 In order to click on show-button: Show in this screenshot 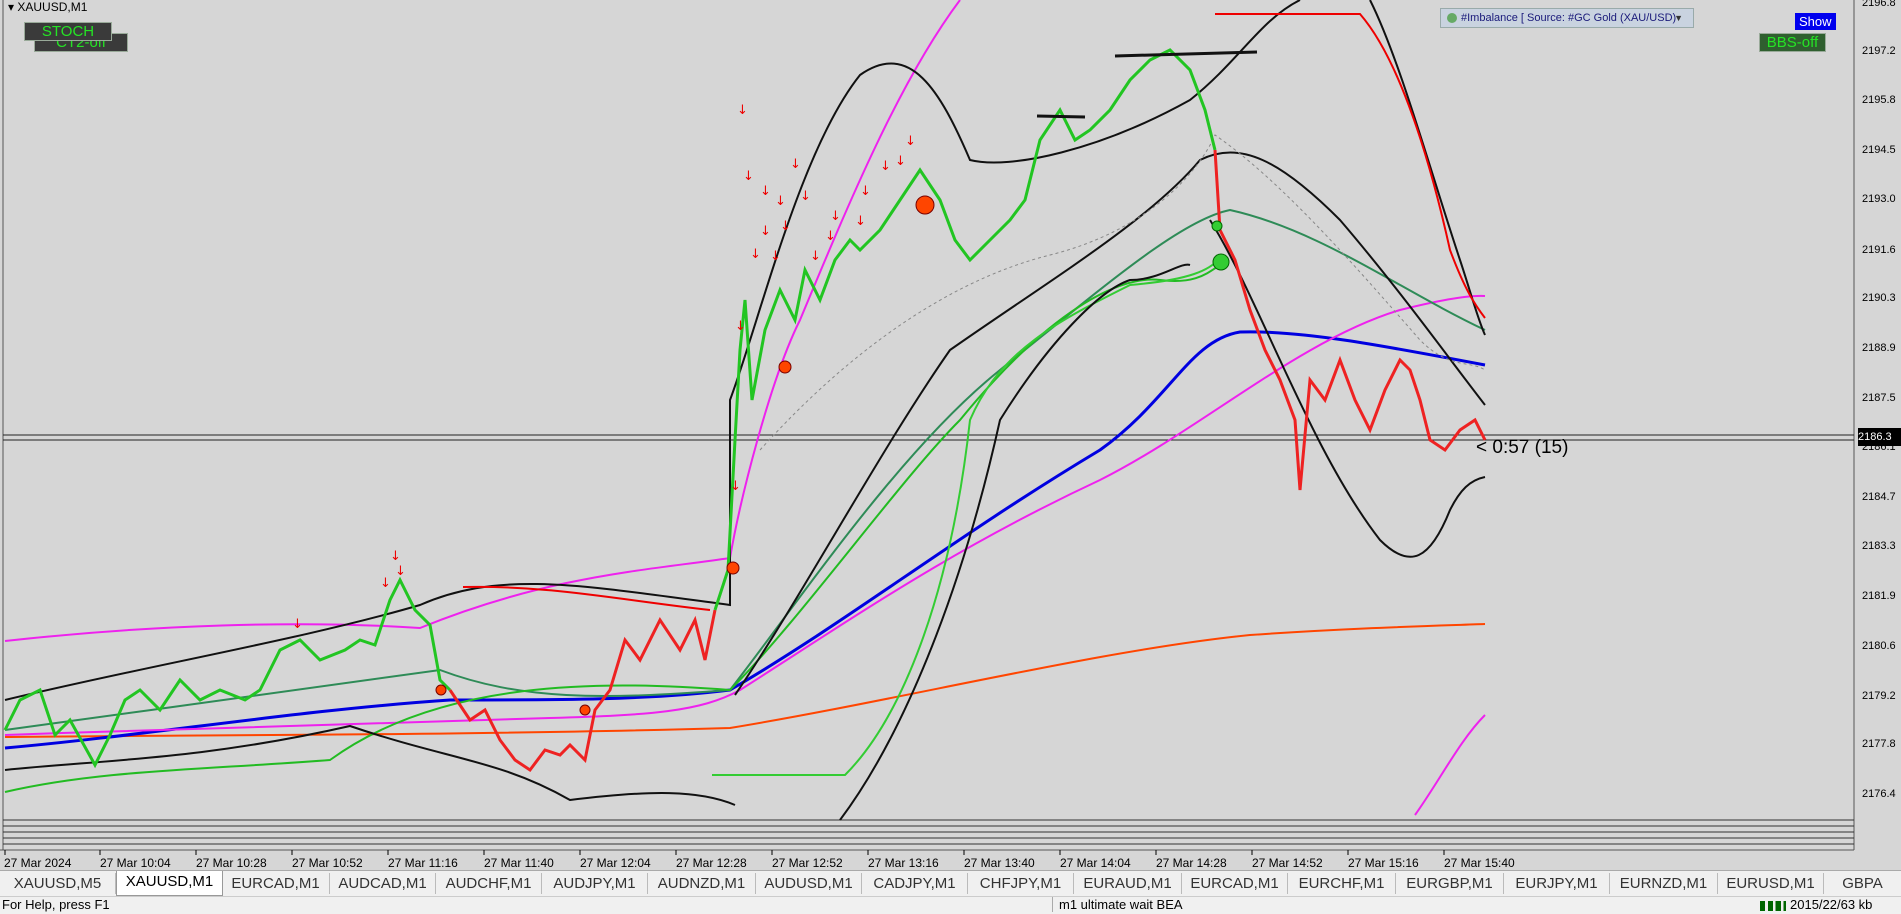, I will do `click(1815, 21)`.